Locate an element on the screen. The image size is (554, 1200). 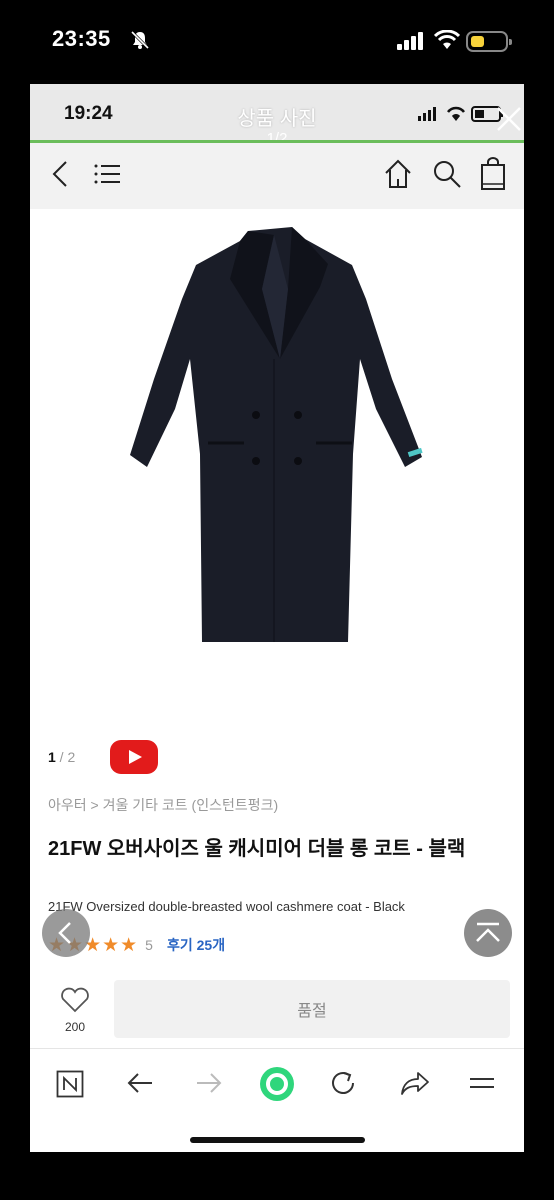
green-dot-icon is located at coordinates (277, 1084).